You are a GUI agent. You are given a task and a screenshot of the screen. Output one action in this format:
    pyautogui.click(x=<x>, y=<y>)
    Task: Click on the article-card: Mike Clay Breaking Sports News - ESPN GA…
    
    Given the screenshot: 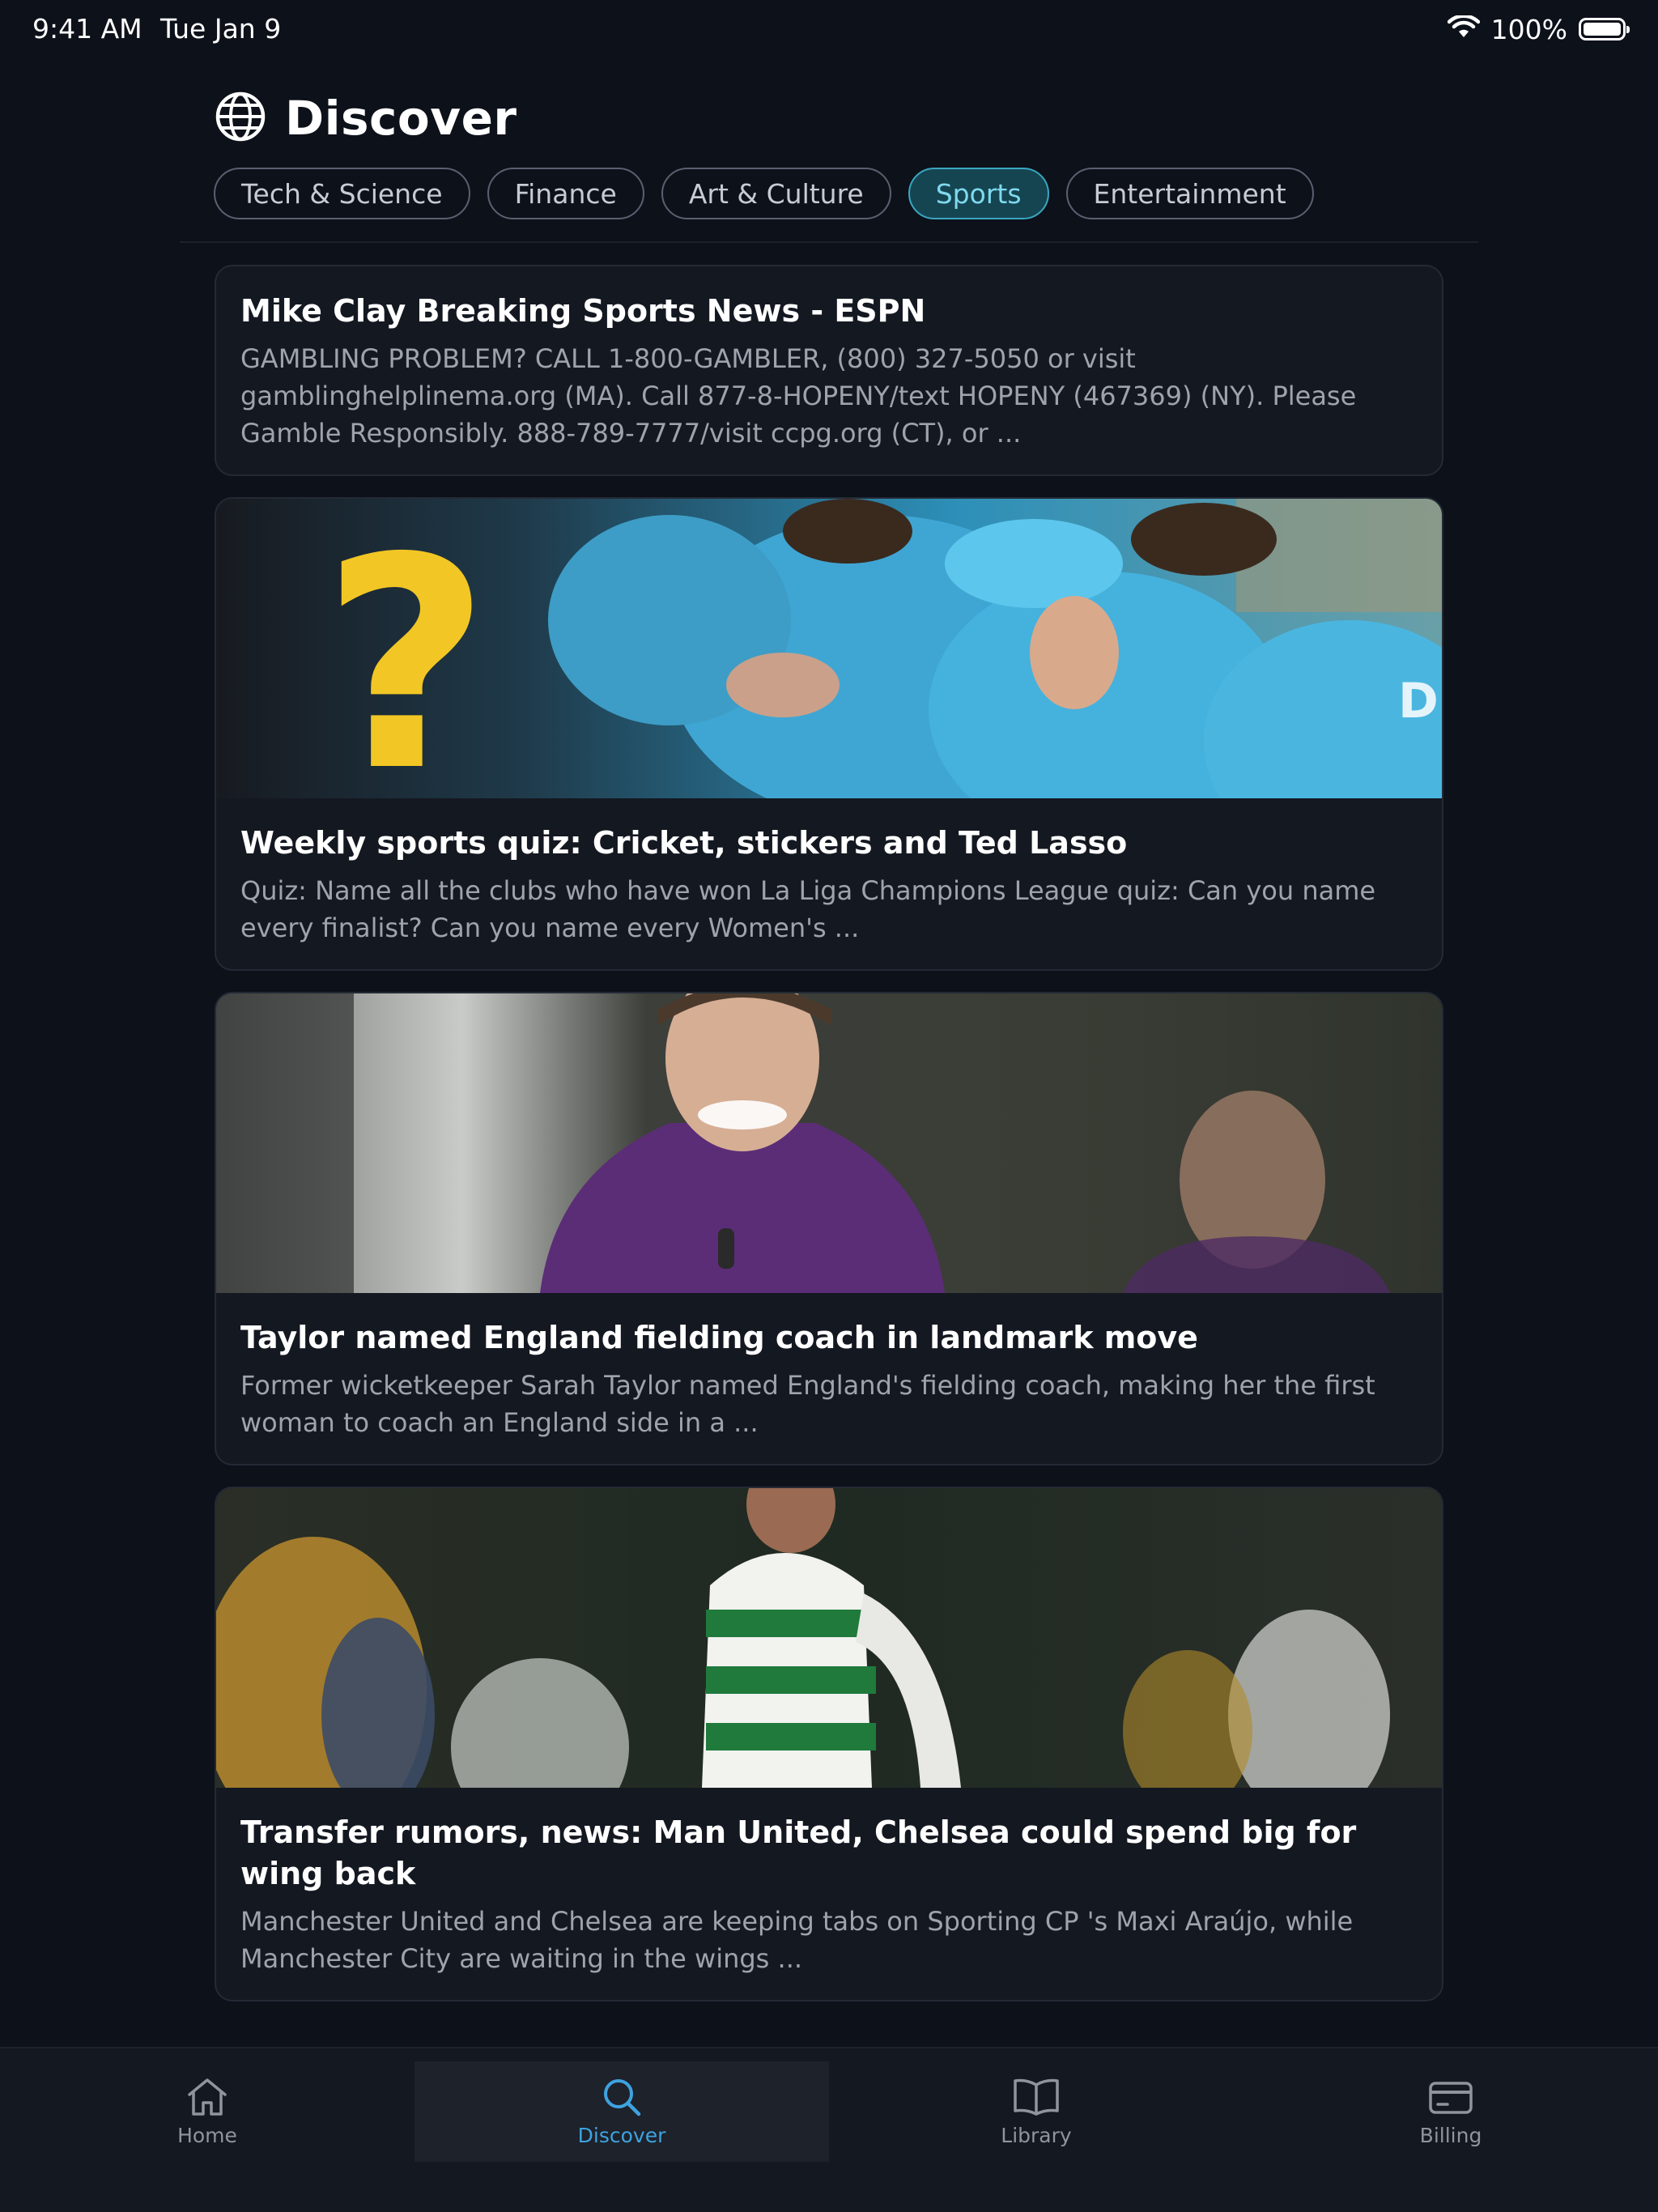 What is the action you would take?
    pyautogui.click(x=829, y=370)
    